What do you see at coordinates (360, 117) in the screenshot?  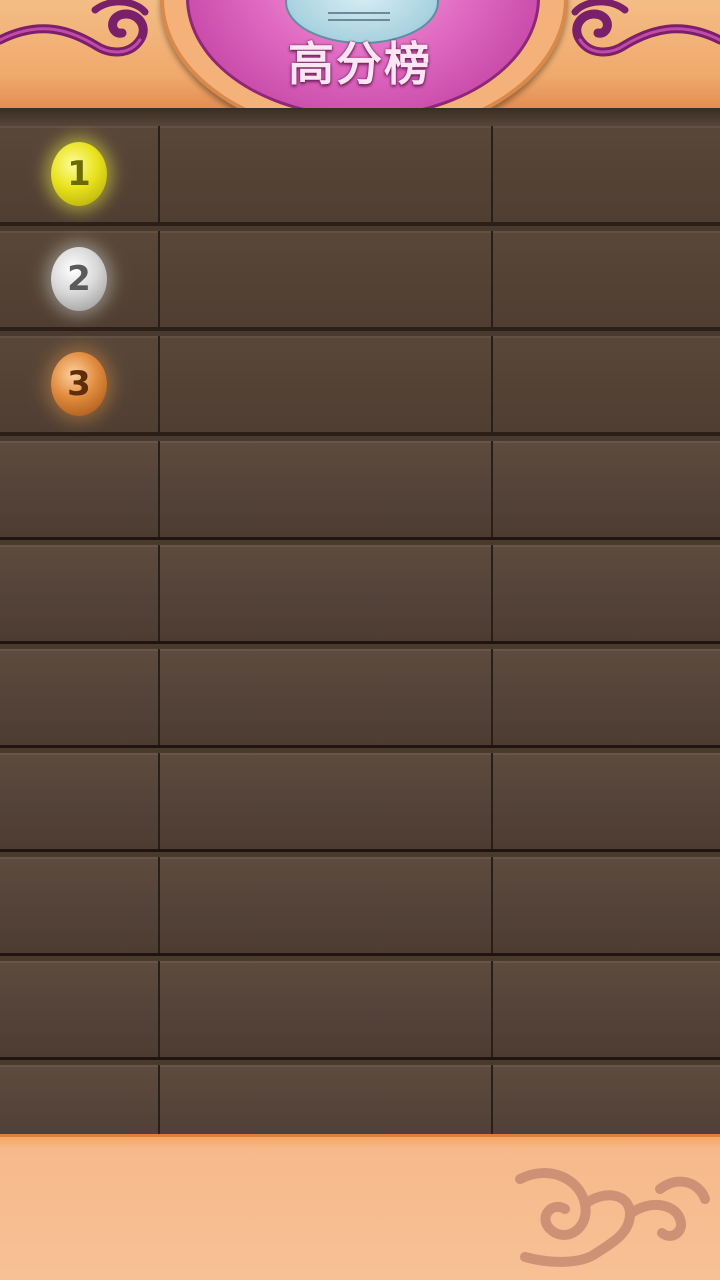 I see `header-shadow-bar` at bounding box center [360, 117].